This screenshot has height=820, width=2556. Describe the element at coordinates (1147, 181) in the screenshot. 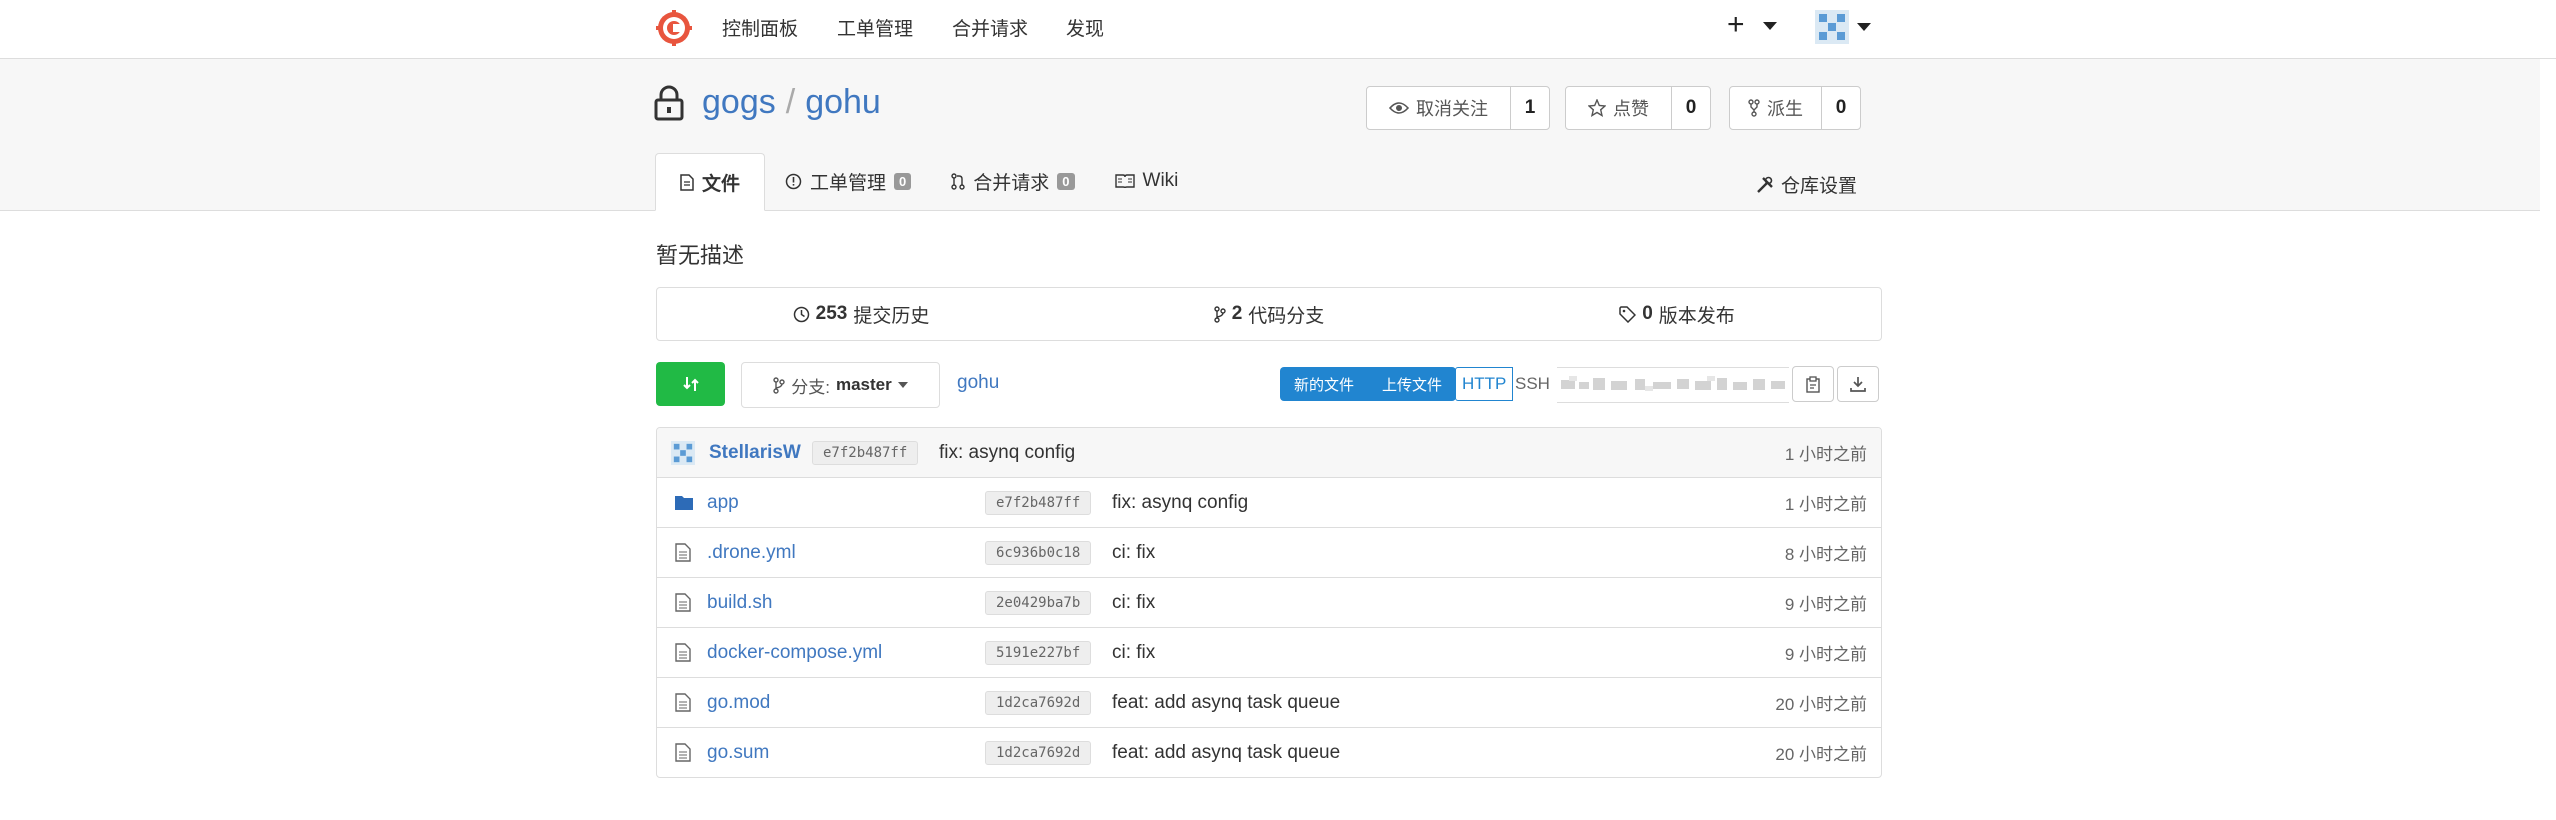

I see `tab-wiki: Wiki` at that location.